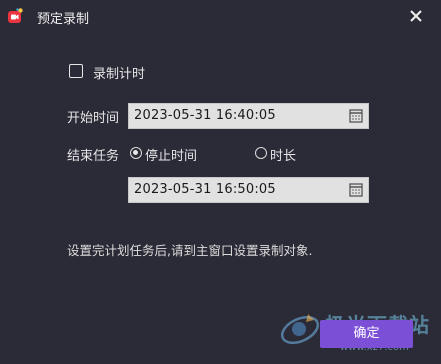 The image size is (441, 364). What do you see at coordinates (220, 16) in the screenshot?
I see `title-bar: 预定录制` at bounding box center [220, 16].